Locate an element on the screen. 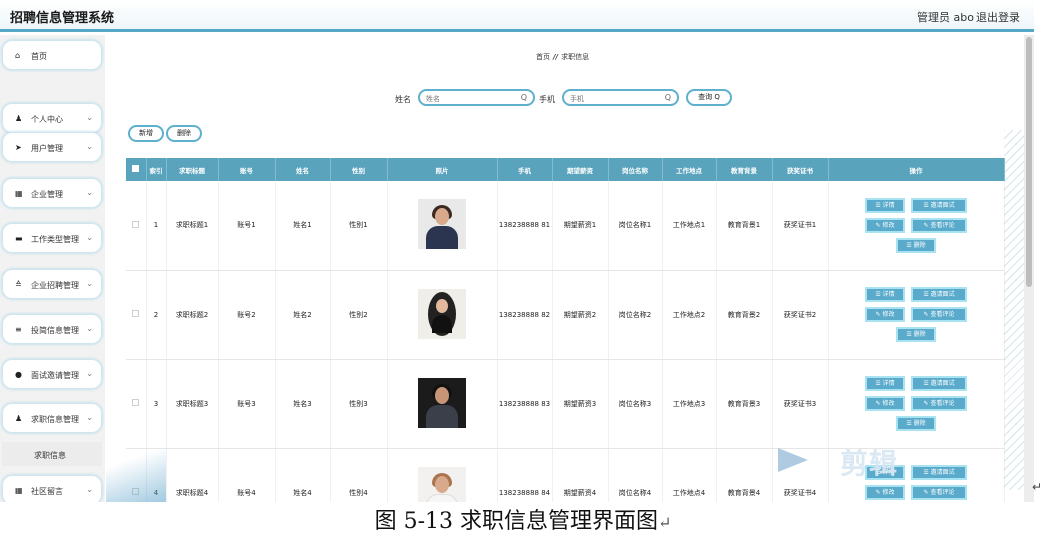 This screenshot has width=1046, height=535. cell-photo is located at coordinates (442, 226).